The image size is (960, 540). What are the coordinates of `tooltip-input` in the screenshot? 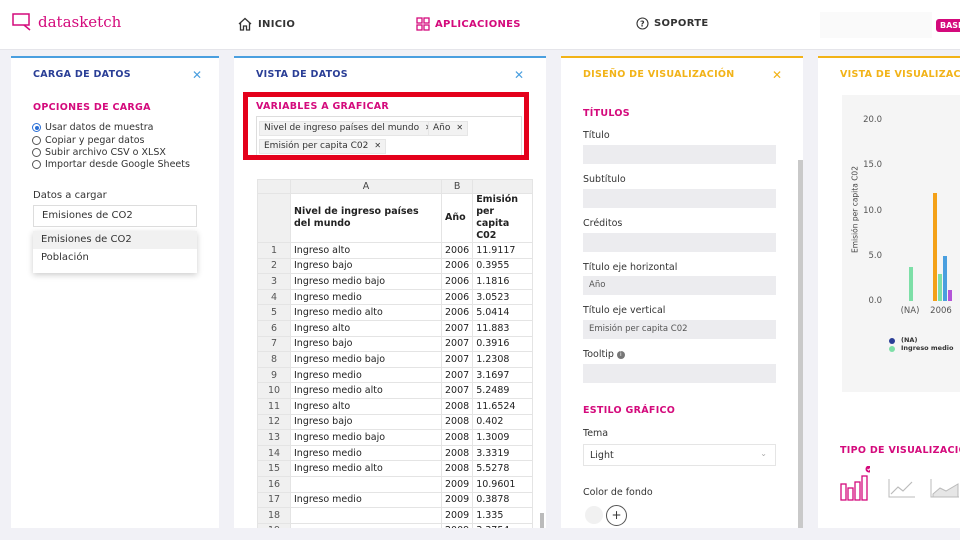 It's located at (679, 373).